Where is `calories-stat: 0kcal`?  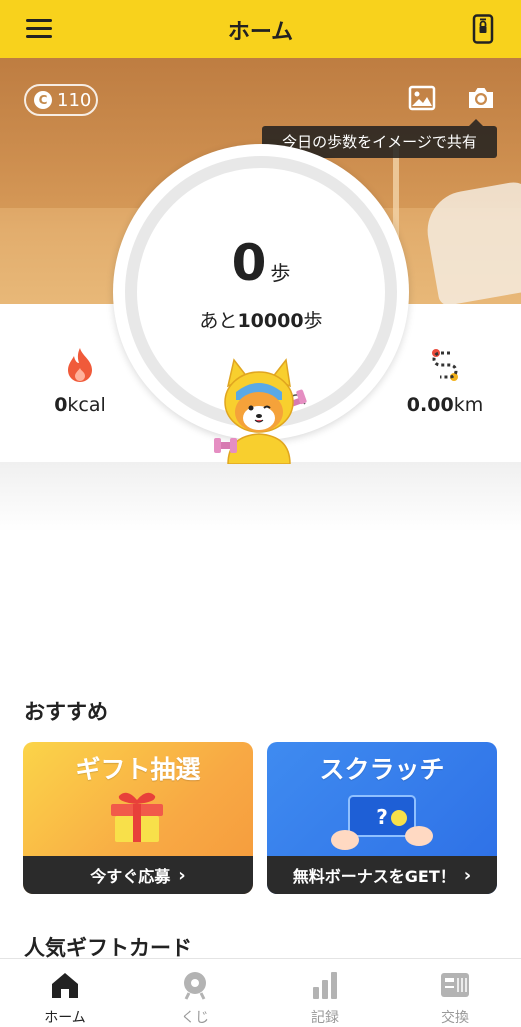
calories-stat: 0kcal is located at coordinates (80, 381).